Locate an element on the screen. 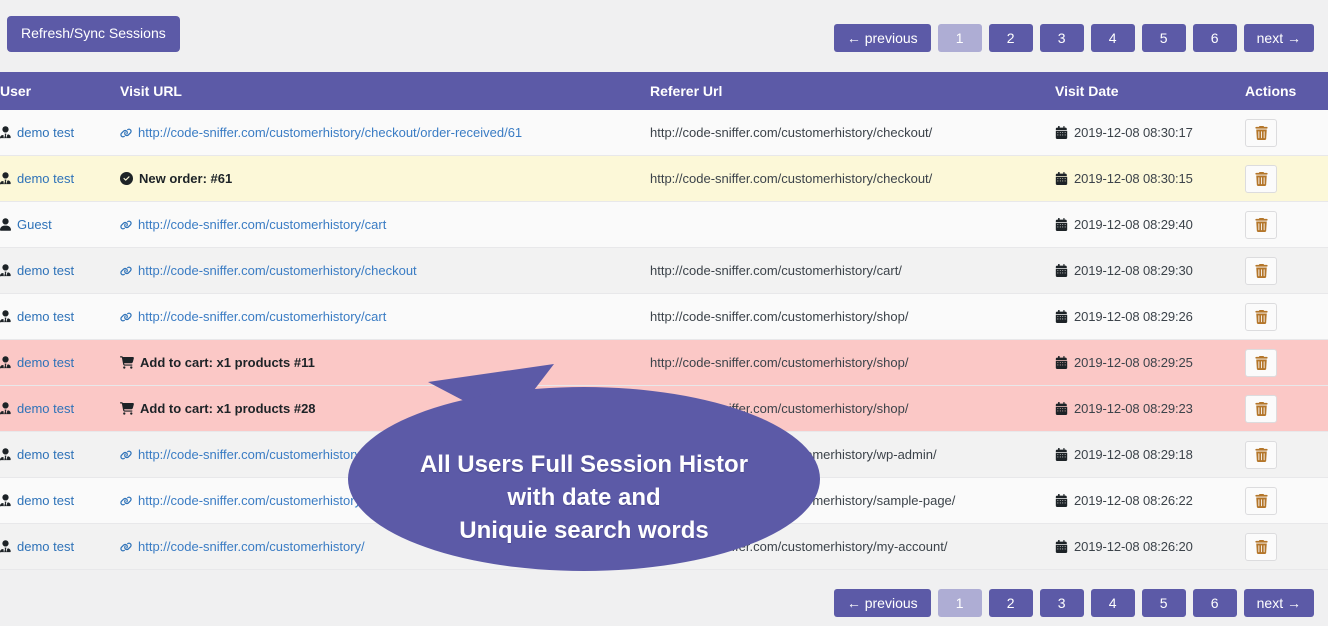 The width and height of the screenshot is (1328, 626). page-button-3: 3 is located at coordinates (1061, 38).